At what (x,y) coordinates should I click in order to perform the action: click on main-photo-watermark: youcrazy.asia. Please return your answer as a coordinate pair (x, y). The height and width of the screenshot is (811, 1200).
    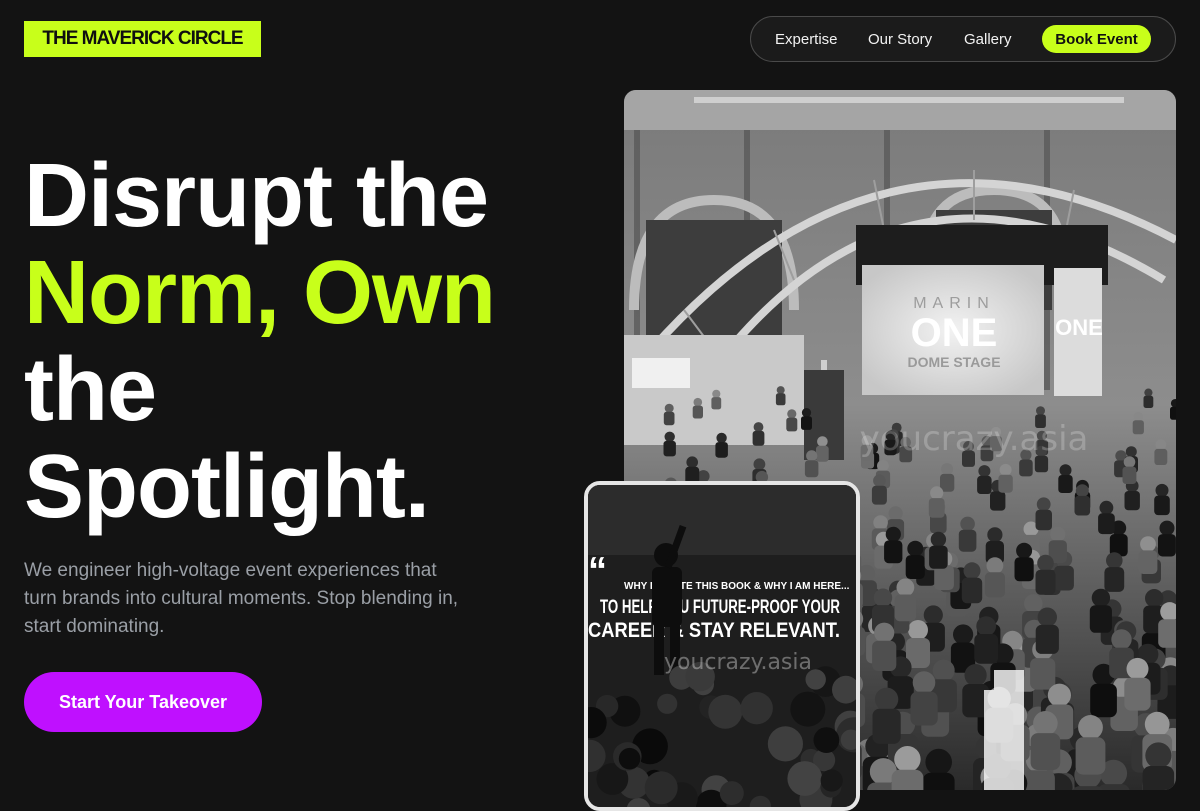
    Looking at the image, I should click on (974, 439).